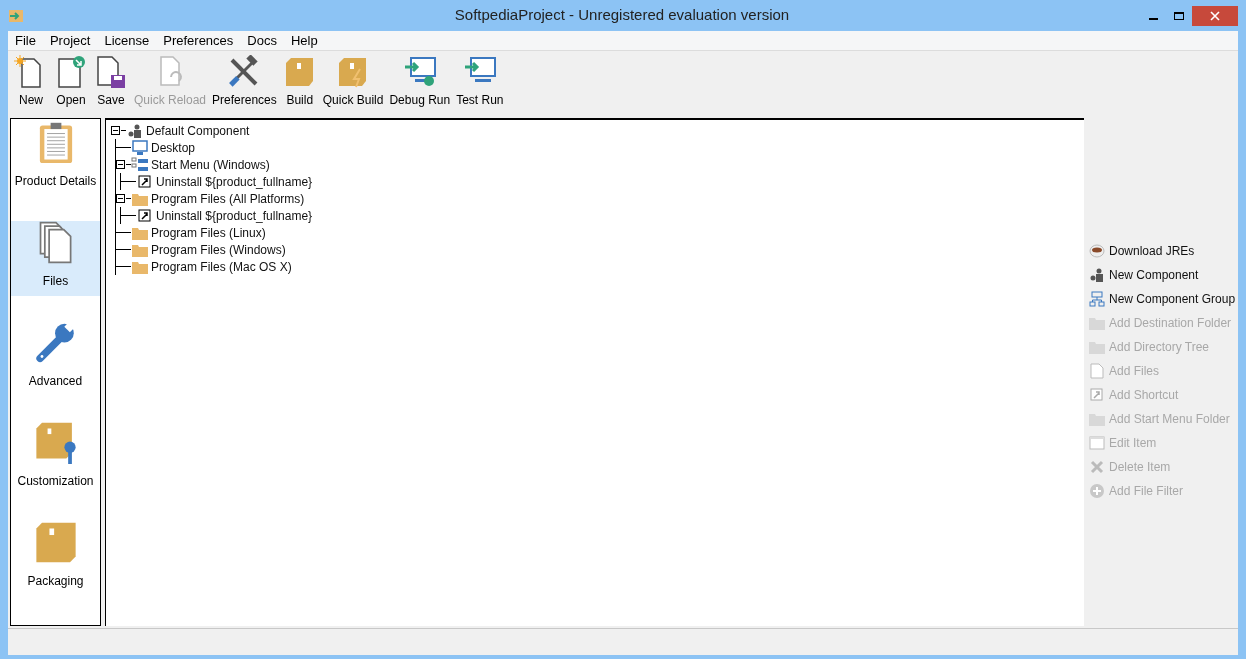  Describe the element at coordinates (55, 158) in the screenshot. I see `sidebar-tab: Product Details` at that location.